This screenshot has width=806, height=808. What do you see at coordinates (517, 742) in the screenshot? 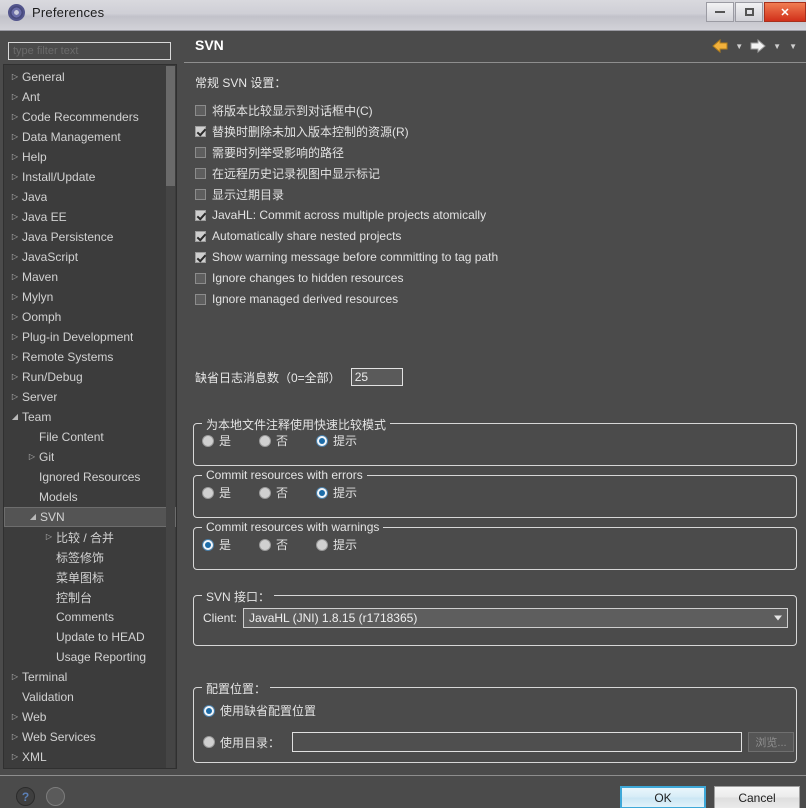
I see `directory-path-input` at bounding box center [517, 742].